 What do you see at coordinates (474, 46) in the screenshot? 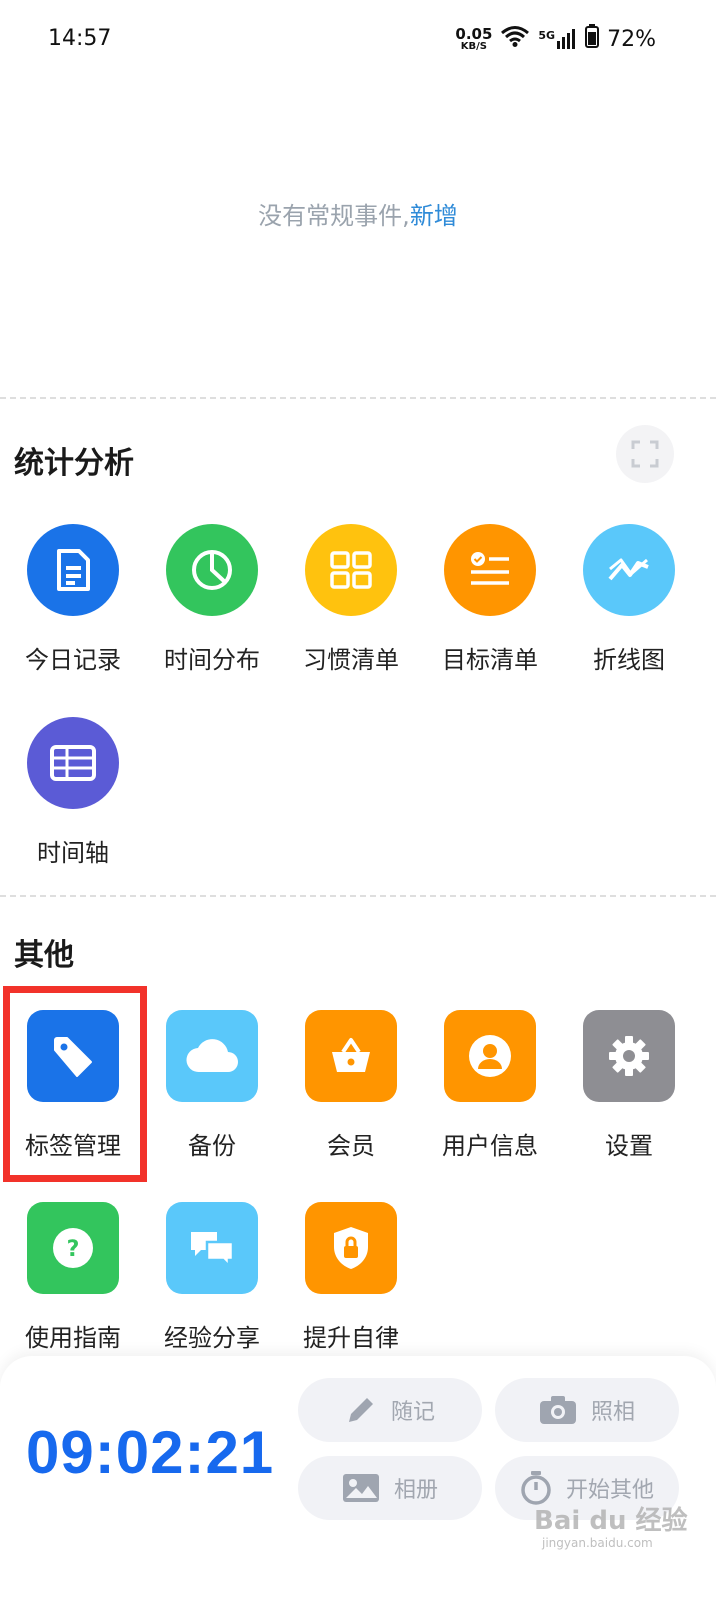
I see `net-speed-unit: KB/S` at bounding box center [474, 46].